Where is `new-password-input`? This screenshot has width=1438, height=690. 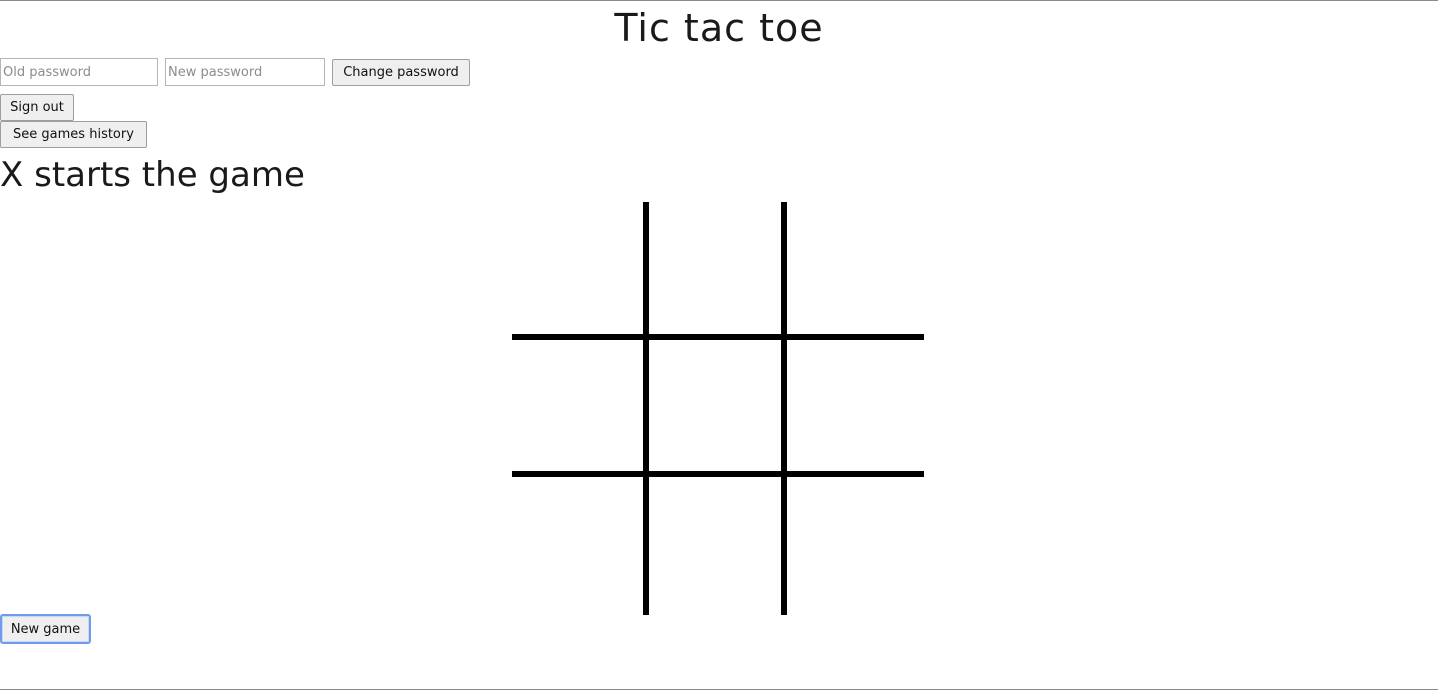
new-password-input is located at coordinates (245, 72).